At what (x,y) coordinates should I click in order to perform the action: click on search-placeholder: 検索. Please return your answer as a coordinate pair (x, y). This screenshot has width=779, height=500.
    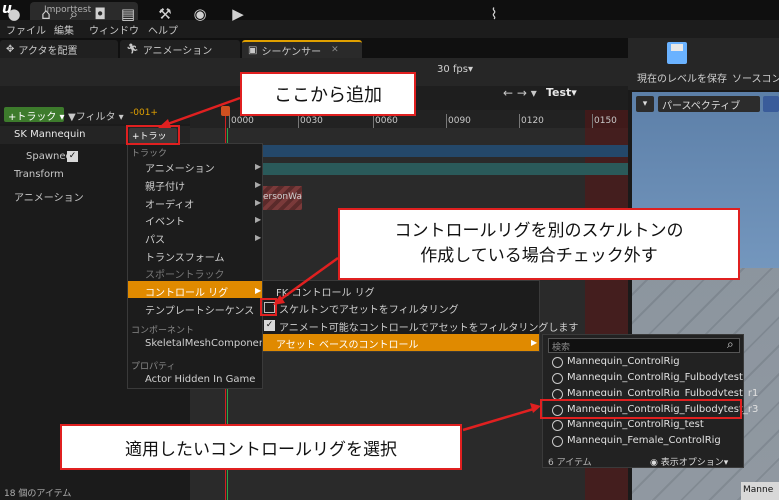
    Looking at the image, I should click on (561, 348).